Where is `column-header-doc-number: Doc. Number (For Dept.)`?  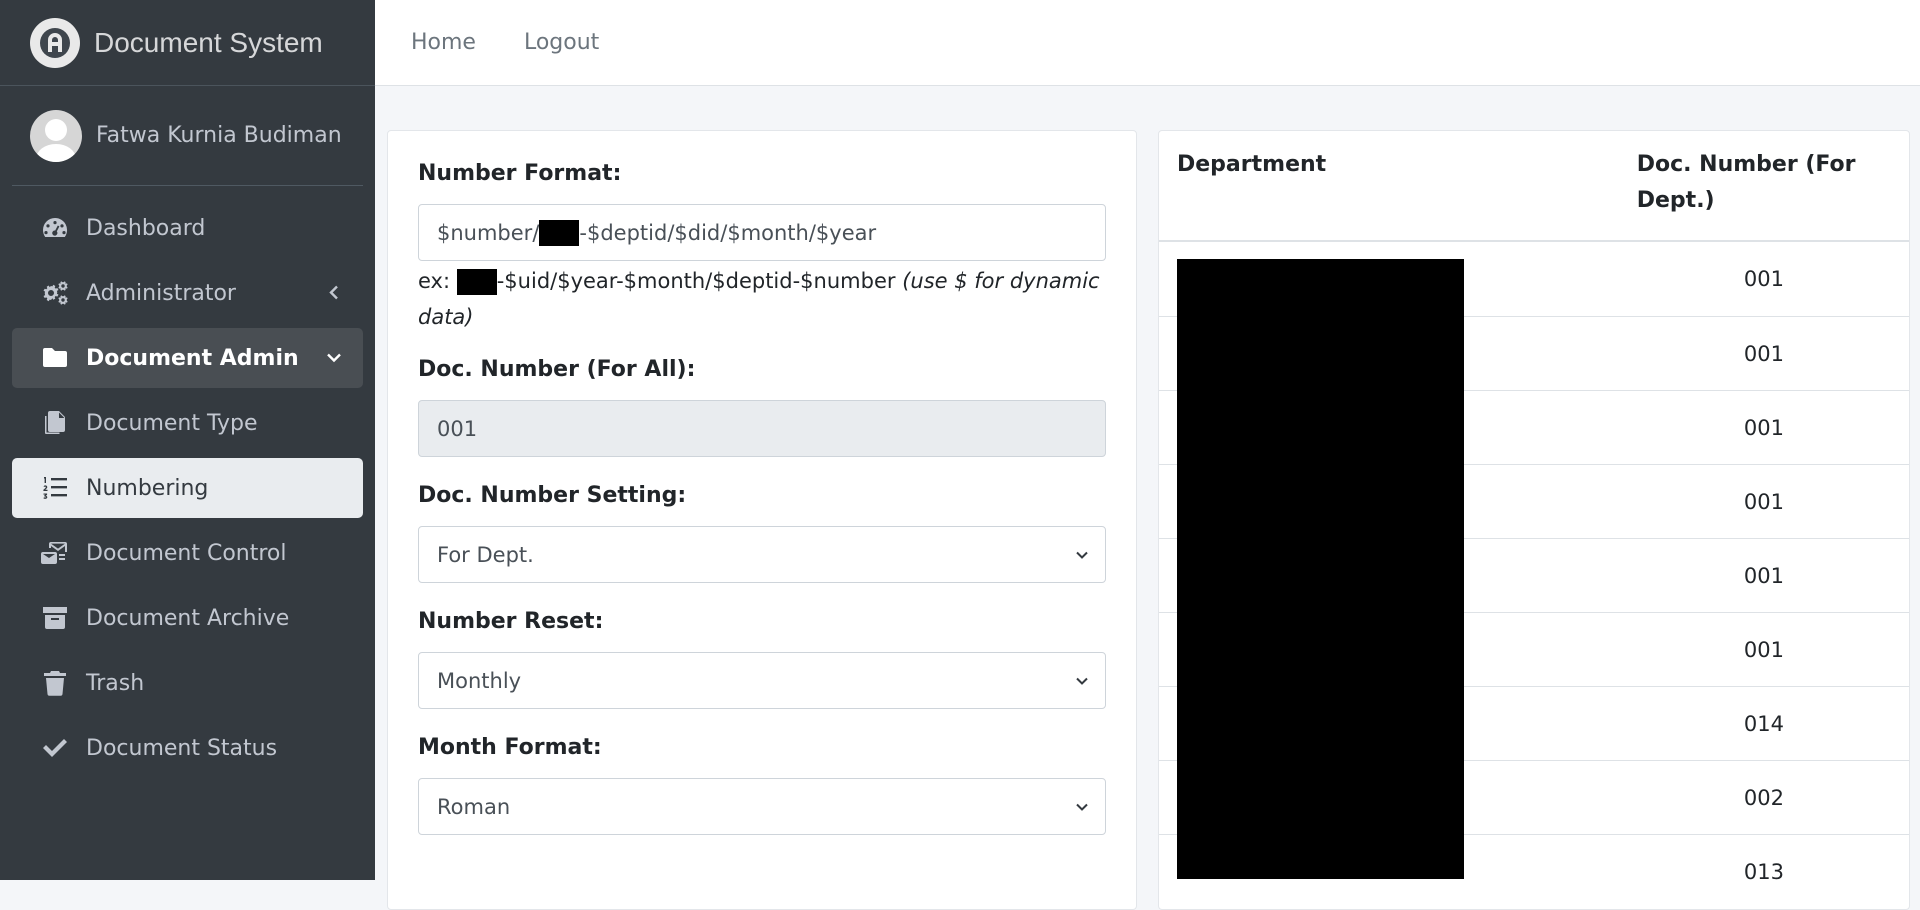 column-header-doc-number: Doc. Number (For Dept.) is located at coordinates (1746, 182).